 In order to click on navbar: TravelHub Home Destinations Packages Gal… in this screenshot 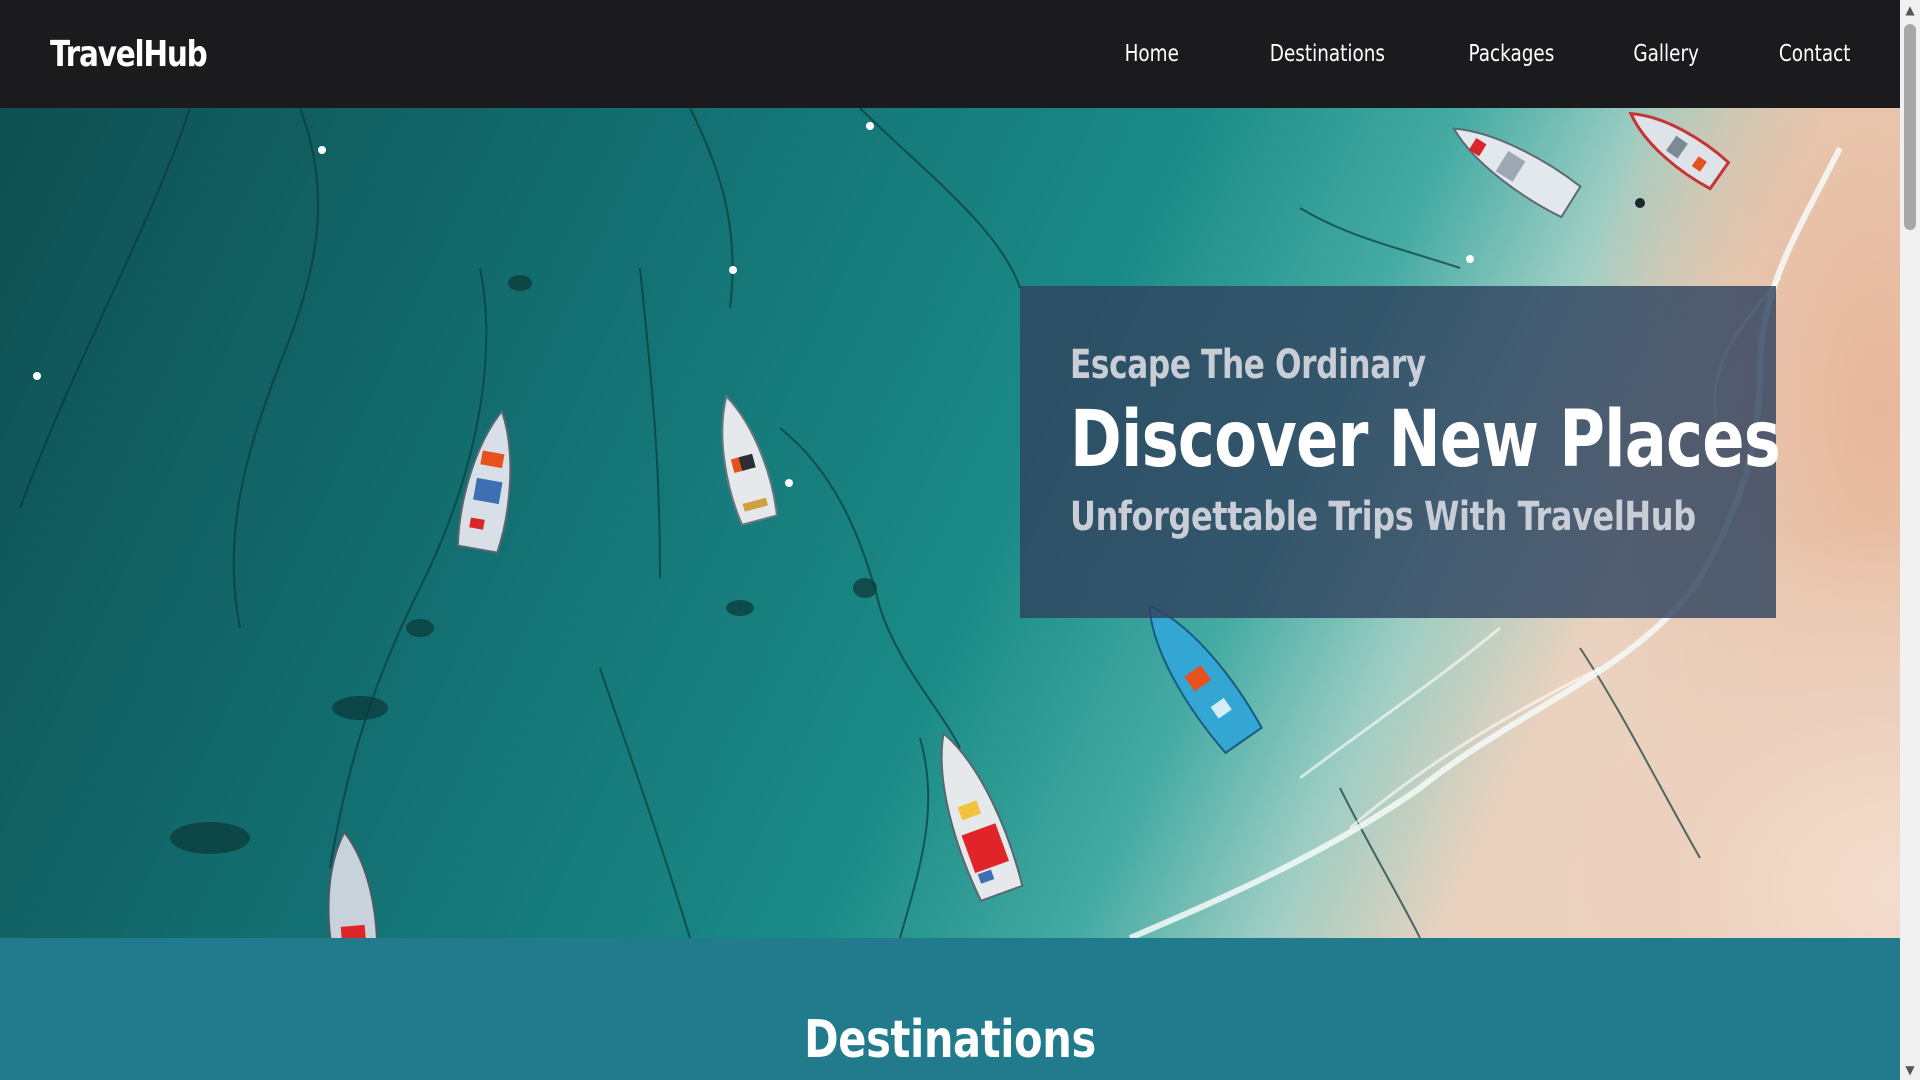, I will do `click(950, 54)`.